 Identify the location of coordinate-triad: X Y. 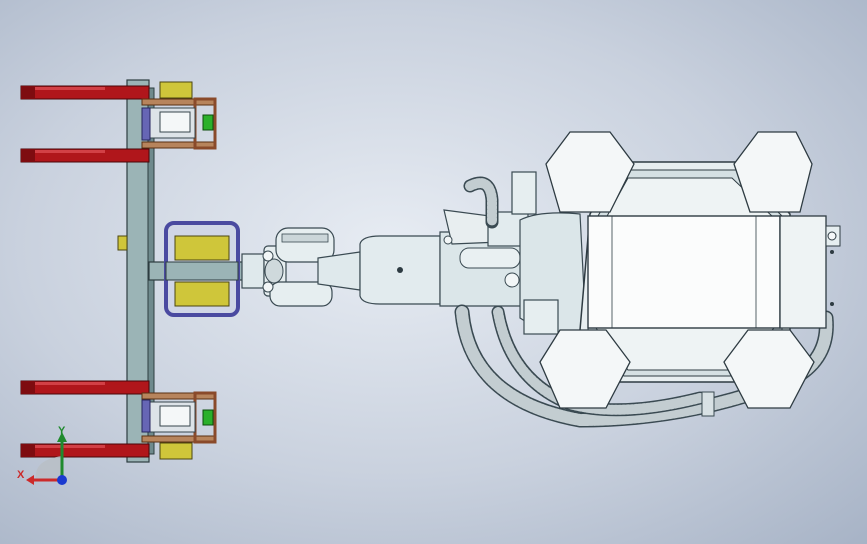
(45, 455).